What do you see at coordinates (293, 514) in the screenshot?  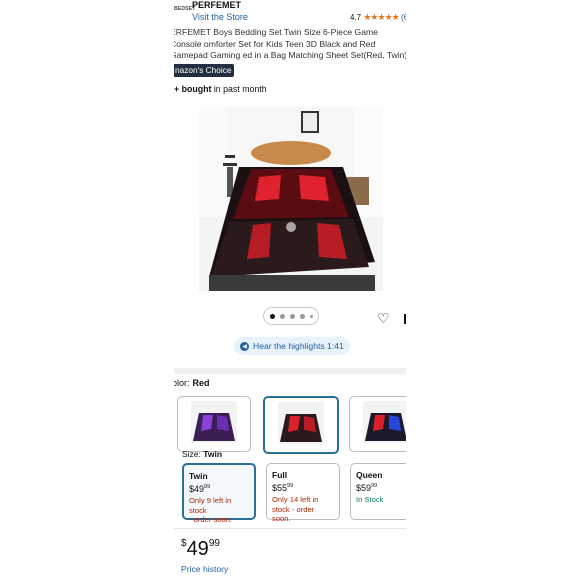 I see `stock-line-2: stock - order soon.` at bounding box center [293, 514].